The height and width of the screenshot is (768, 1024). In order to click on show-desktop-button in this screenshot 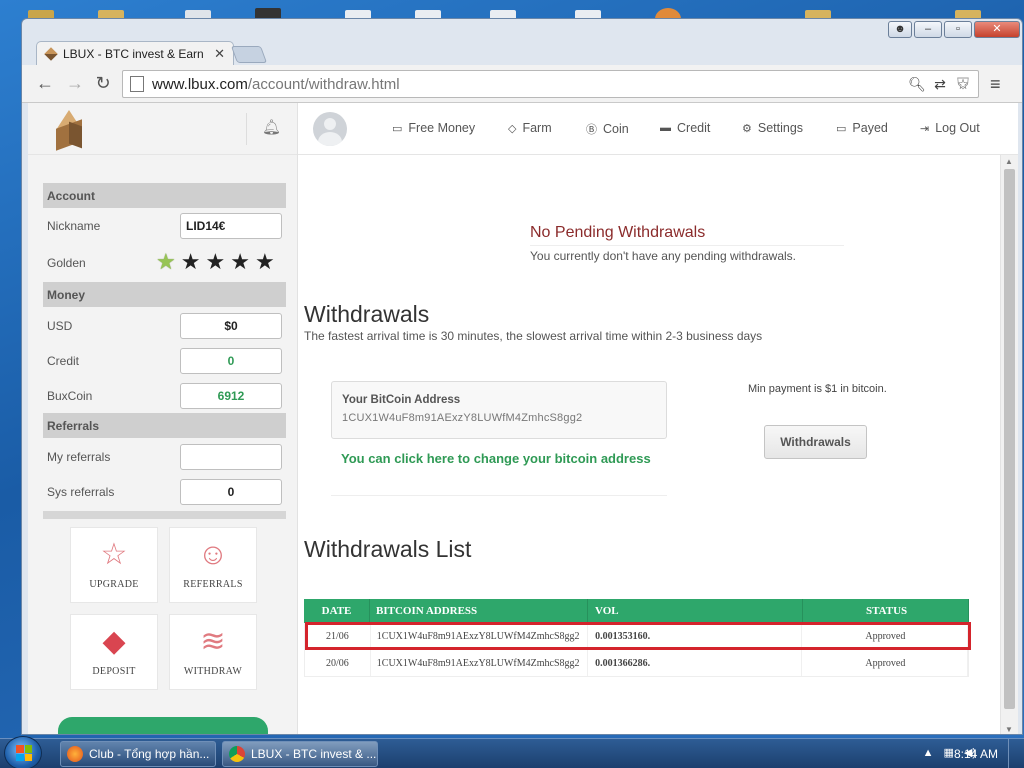, I will do `click(1016, 753)`.